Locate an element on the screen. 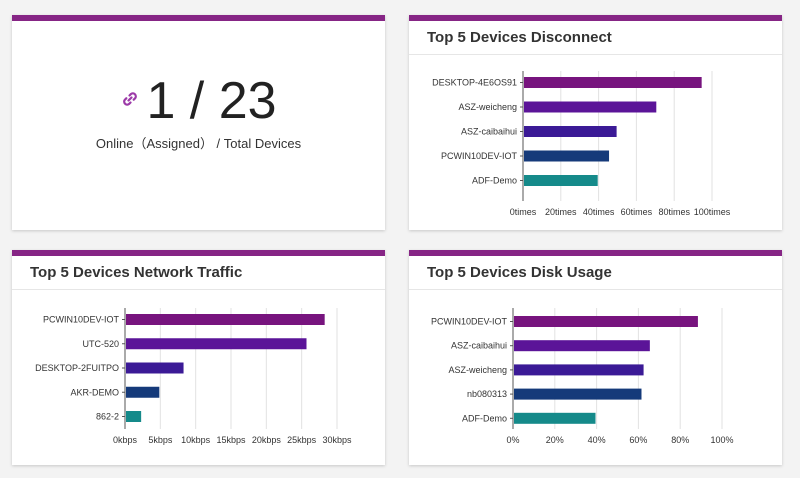  tick-label: 10kbps is located at coordinates (196, 440).